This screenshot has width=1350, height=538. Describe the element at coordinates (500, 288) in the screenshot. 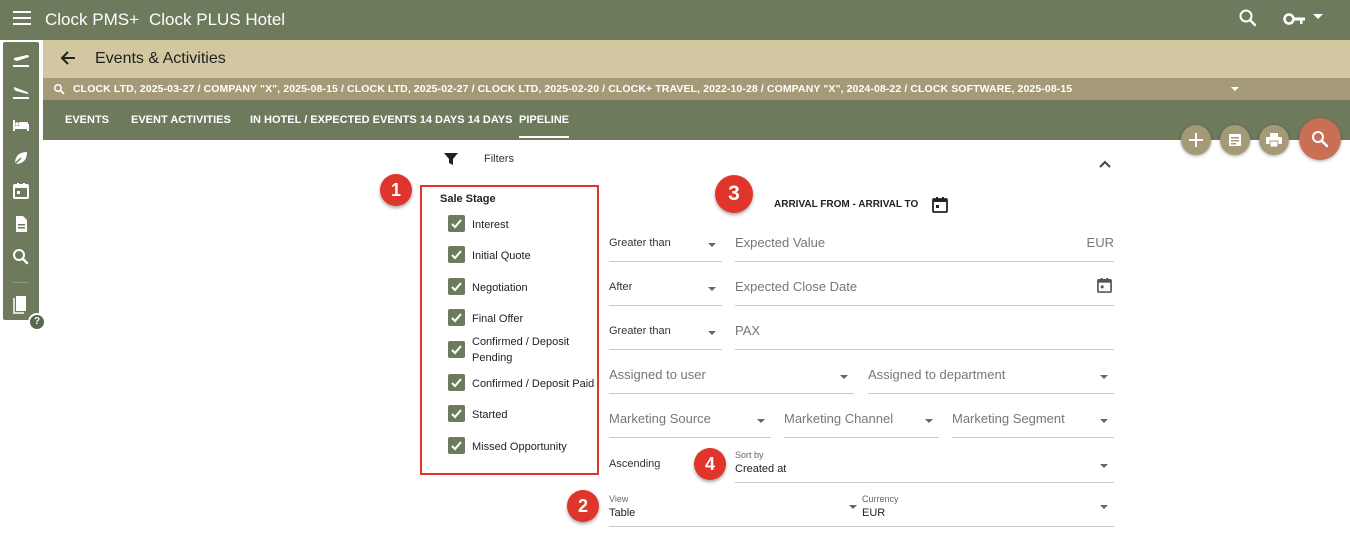

I see `sale-stage-label: Negotiation` at that location.